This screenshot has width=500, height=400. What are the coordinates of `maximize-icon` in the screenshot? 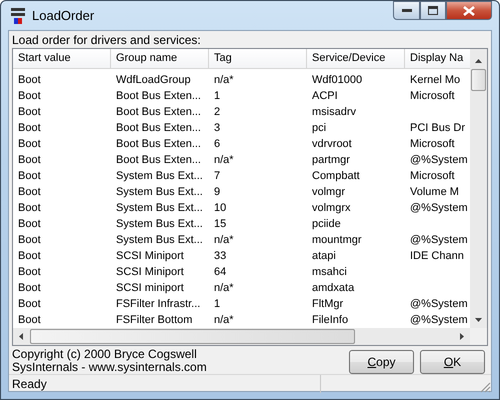 It's located at (433, 10).